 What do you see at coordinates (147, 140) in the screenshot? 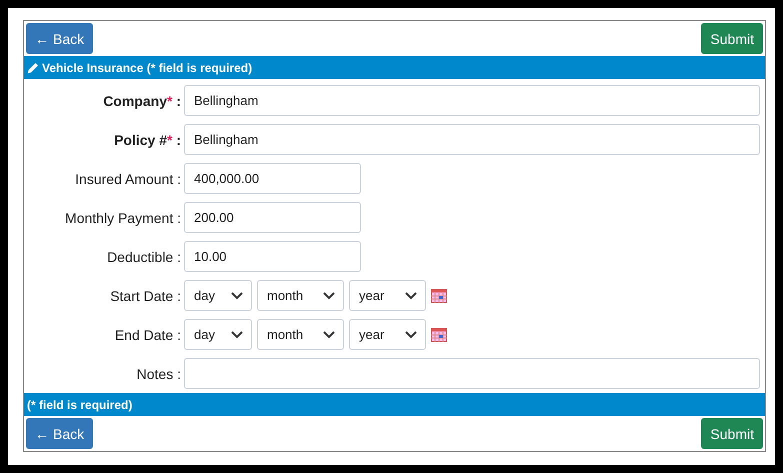
I see `field-label: Policy #* :` at bounding box center [147, 140].